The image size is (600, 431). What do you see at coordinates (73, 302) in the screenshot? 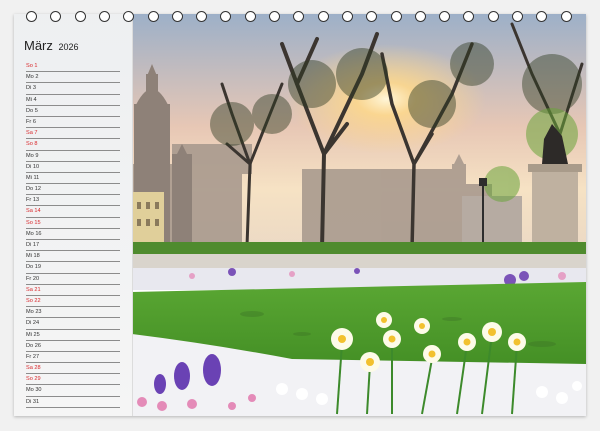
I see `day-row: So 22` at bounding box center [73, 302].